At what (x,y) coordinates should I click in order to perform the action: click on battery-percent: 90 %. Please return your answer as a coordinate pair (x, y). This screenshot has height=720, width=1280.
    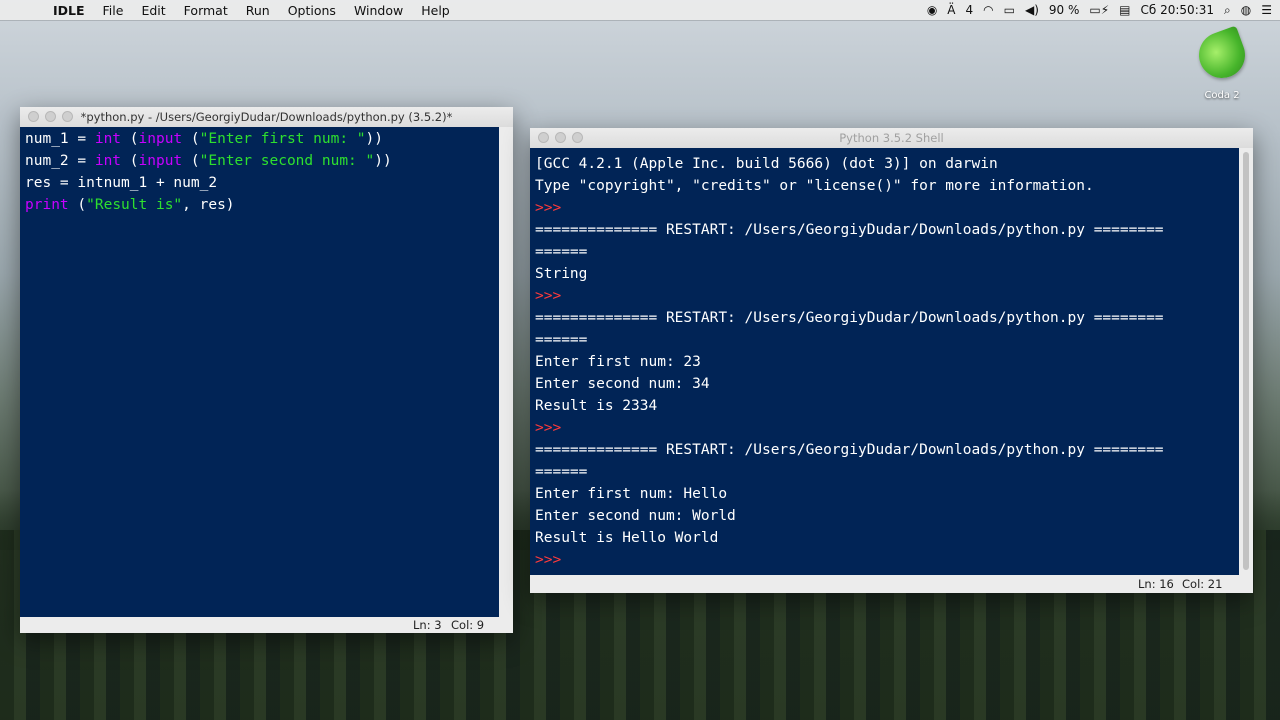
    Looking at the image, I should click on (1064, 10).